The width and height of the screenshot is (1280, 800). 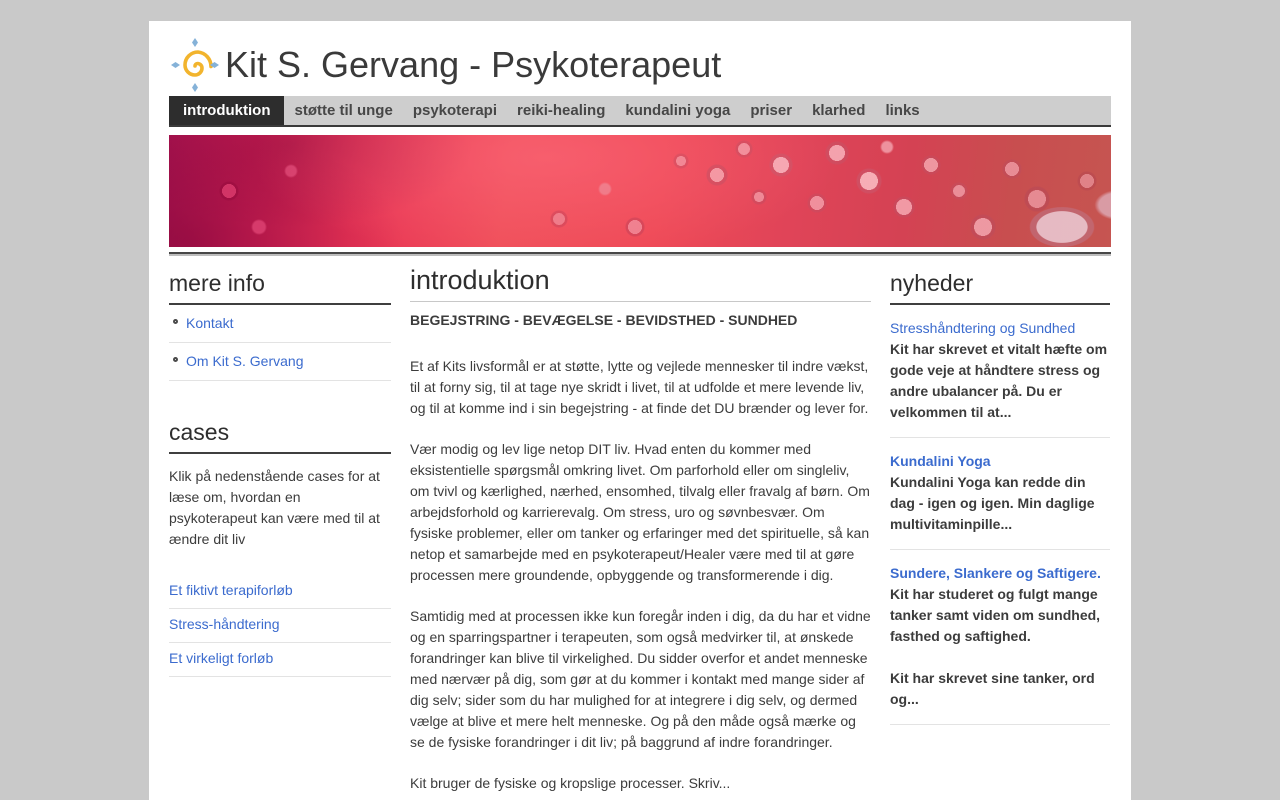 What do you see at coordinates (902, 110) in the screenshot?
I see `nav-item-links: links` at bounding box center [902, 110].